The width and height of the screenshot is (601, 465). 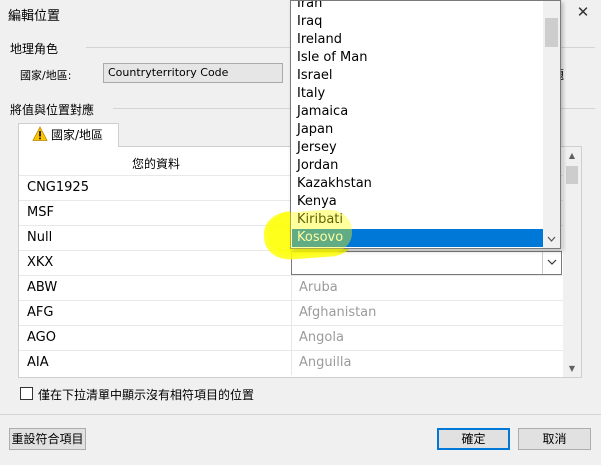 I want to click on chevron-down-icon, so click(x=551, y=263).